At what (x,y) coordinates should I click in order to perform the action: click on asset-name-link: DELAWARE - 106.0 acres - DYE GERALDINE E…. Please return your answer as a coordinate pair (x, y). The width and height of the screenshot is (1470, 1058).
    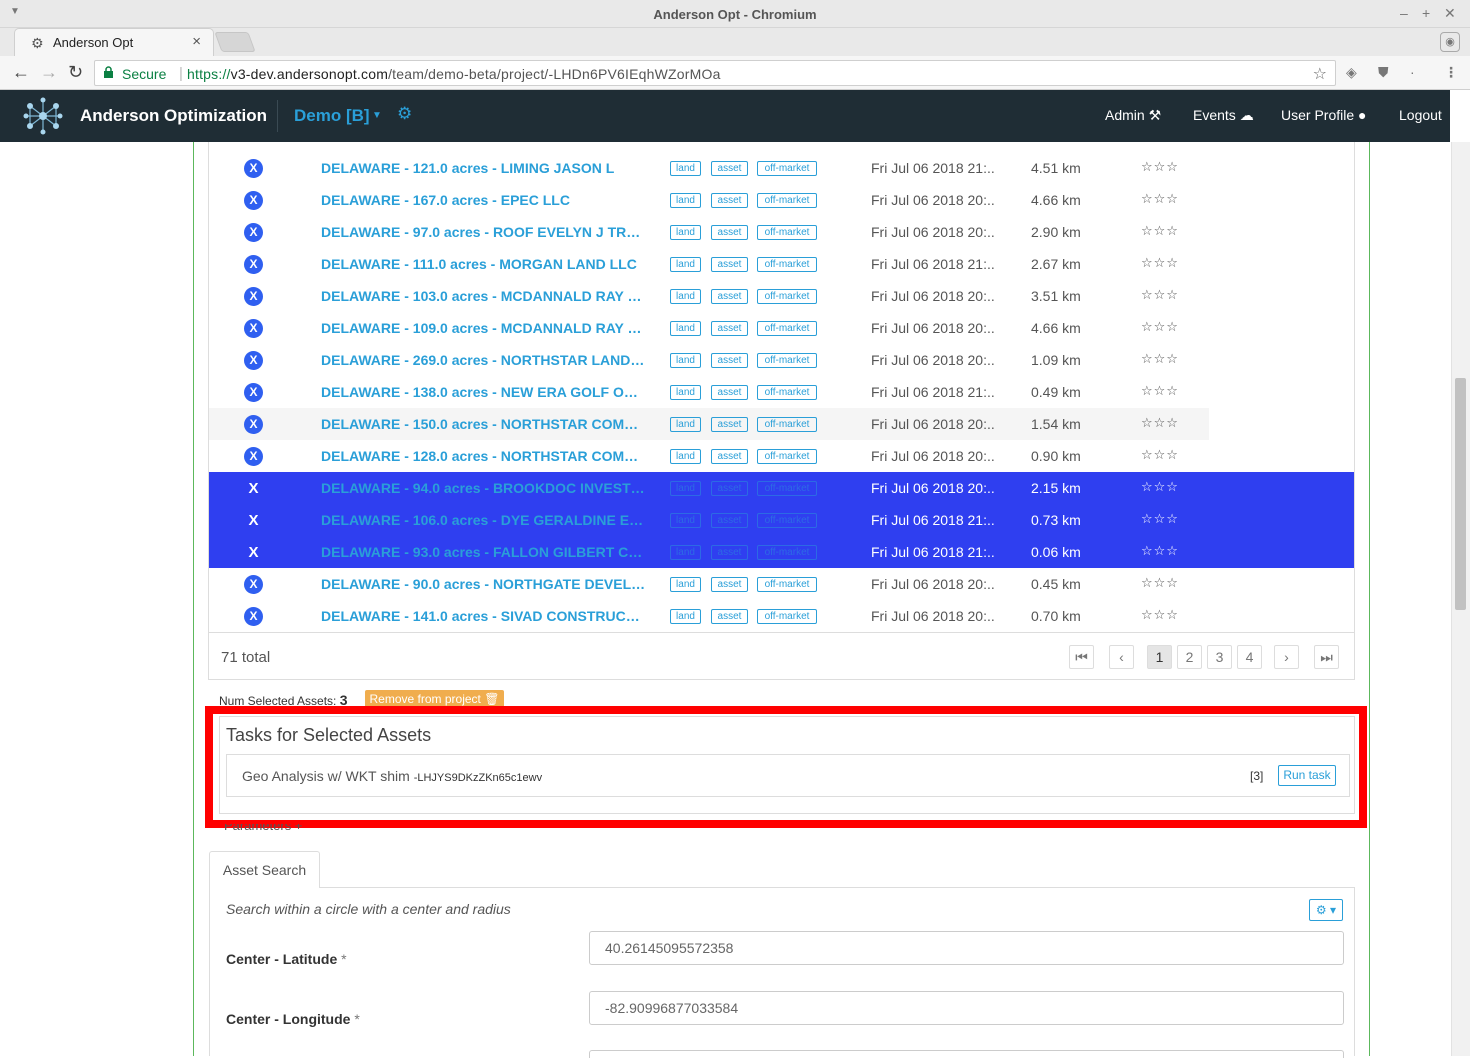
    Looking at the image, I should click on (484, 520).